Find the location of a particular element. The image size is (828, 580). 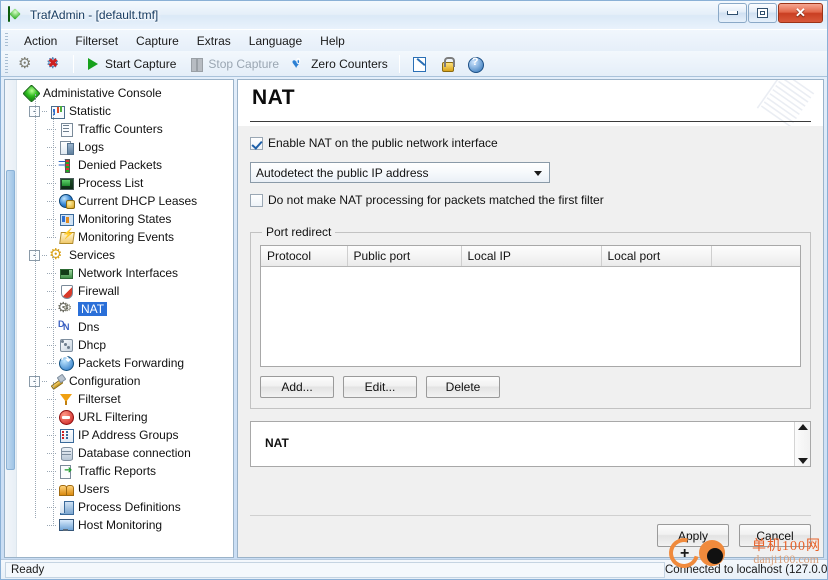

connection-status: Connected to localhost (127.0.0.1) is located at coordinates (746, 569).